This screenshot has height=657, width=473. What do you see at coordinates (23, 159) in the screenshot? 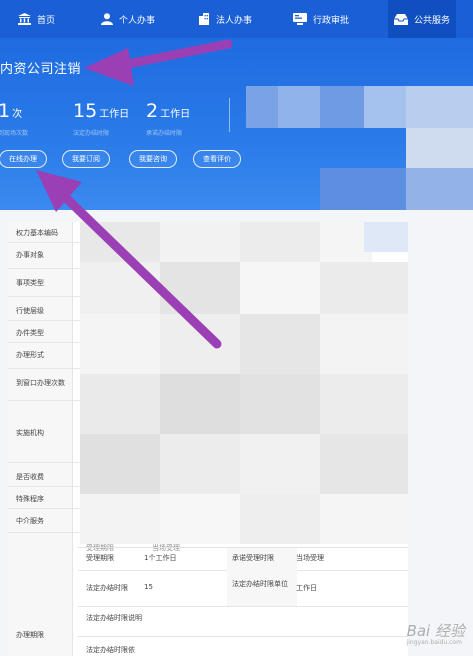
I see `online-handle-button: 在线办理` at bounding box center [23, 159].